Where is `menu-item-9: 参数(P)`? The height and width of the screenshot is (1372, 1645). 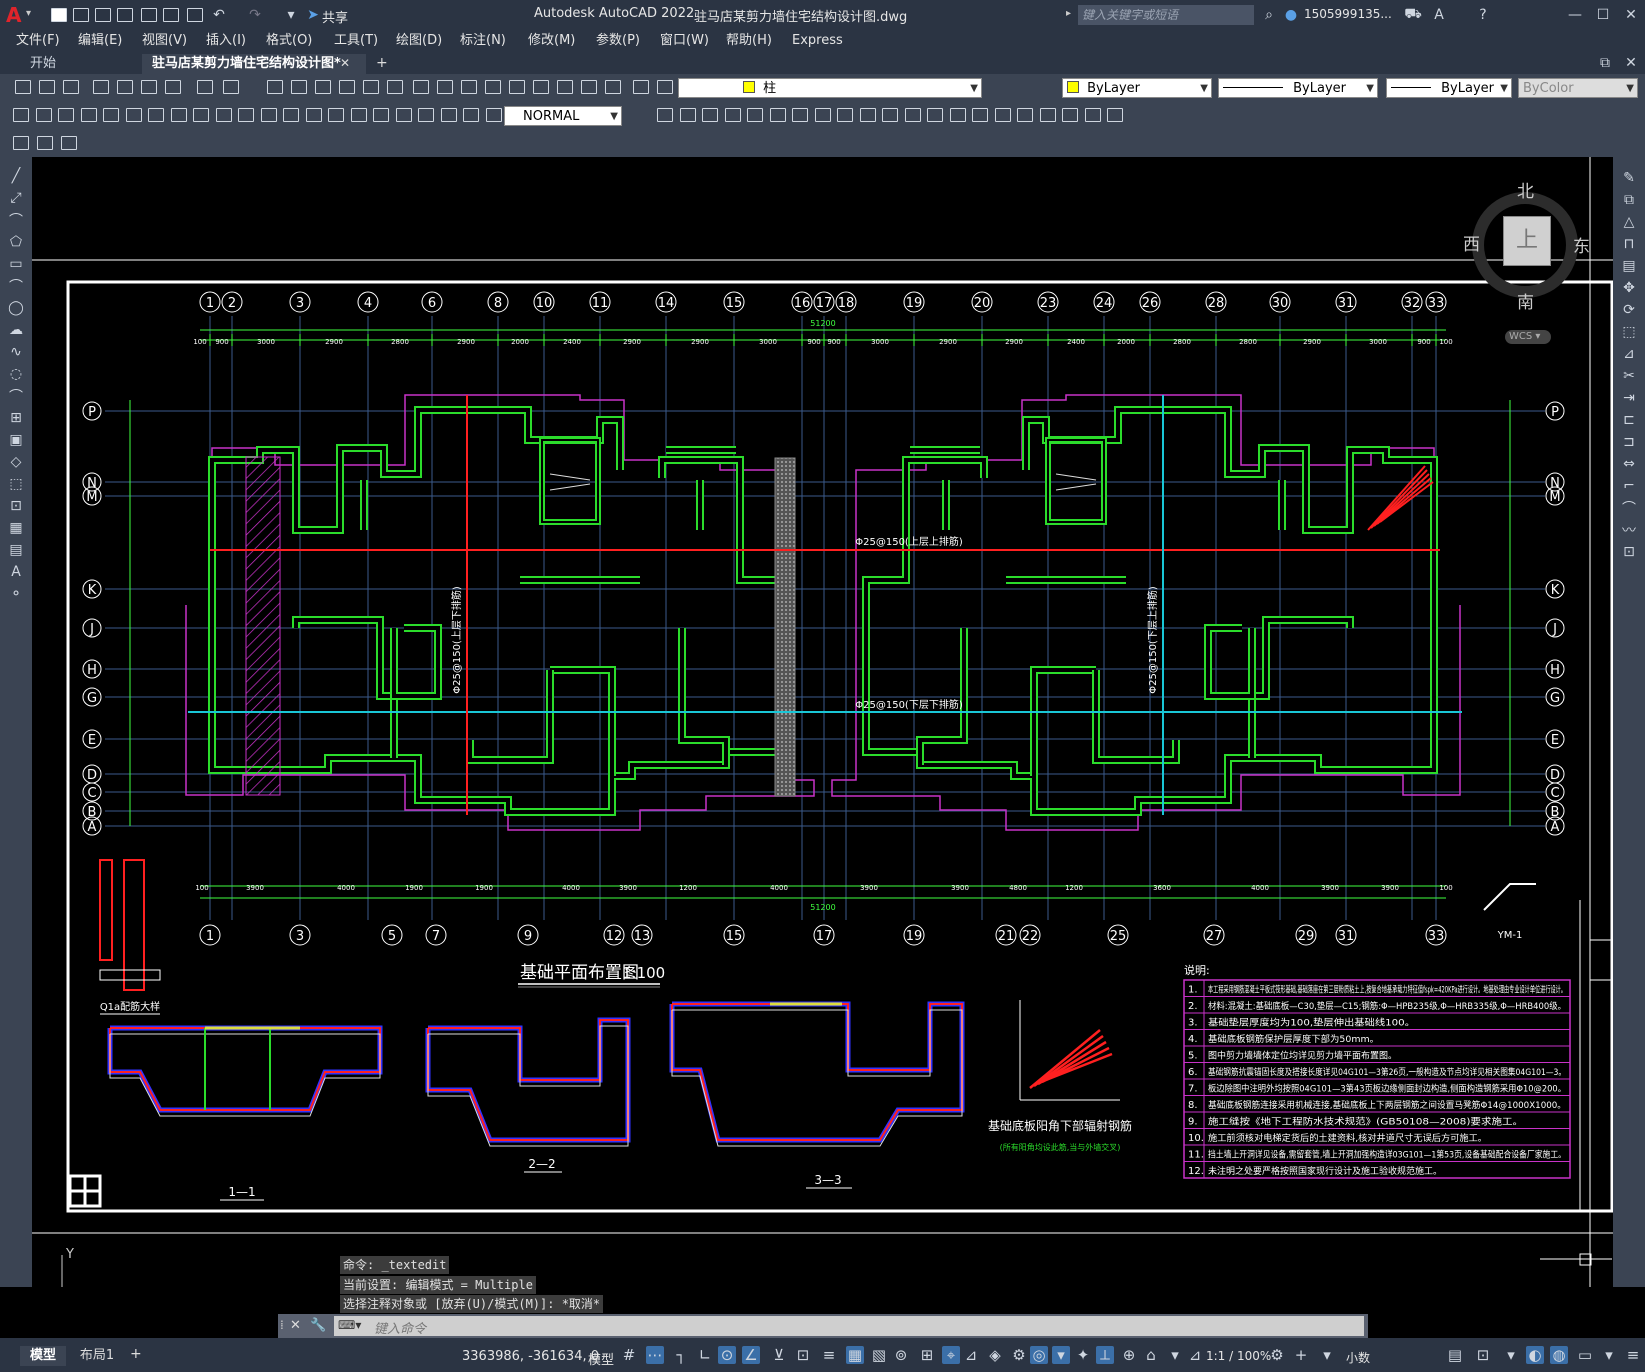 menu-item-9: 参数(P) is located at coordinates (618, 41).